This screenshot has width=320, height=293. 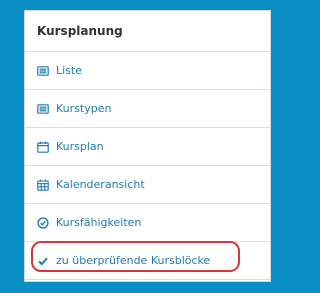 I want to click on nav-item-label: Kalenderansicht, so click(x=100, y=184).